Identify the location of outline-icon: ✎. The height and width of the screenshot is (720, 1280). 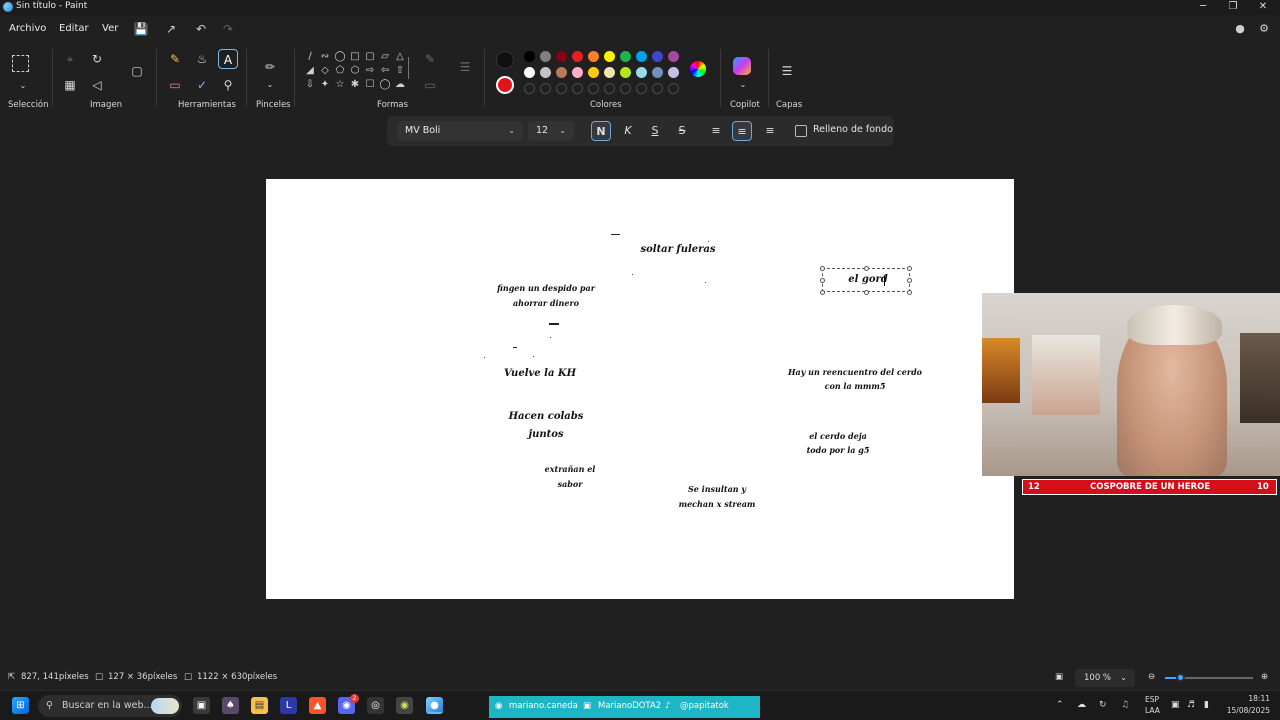
(430, 59).